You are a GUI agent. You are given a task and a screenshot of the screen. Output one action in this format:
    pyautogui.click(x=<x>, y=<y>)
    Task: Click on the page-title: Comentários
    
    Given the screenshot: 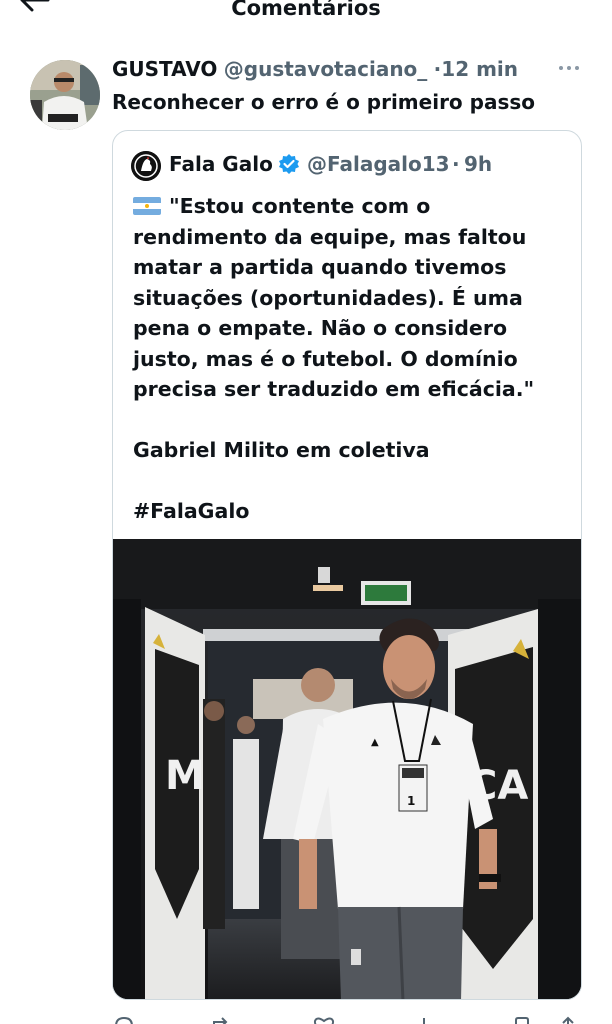 What is the action you would take?
    pyautogui.click(x=306, y=10)
    